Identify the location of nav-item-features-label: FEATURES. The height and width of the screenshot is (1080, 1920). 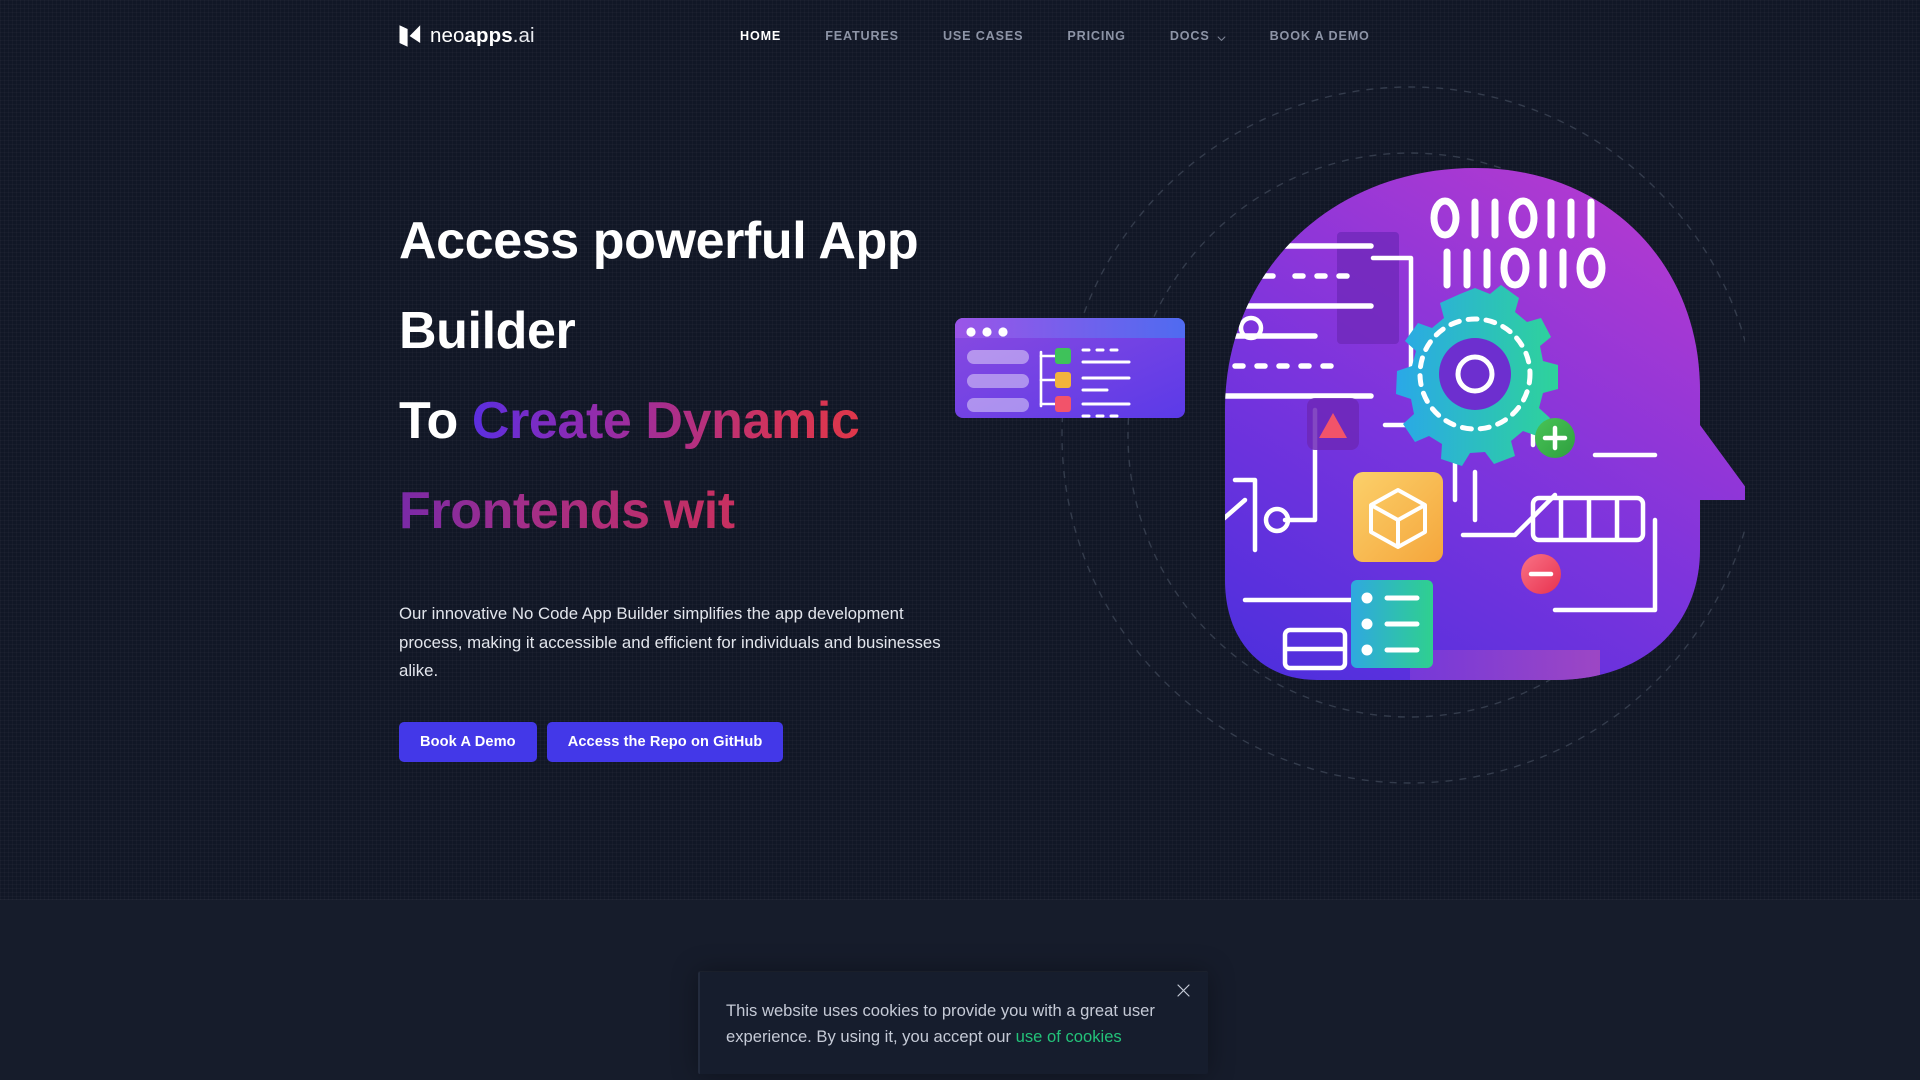
(862, 36).